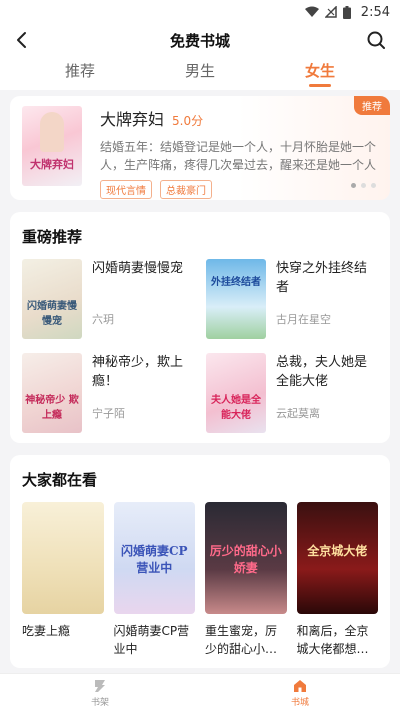 The height and width of the screenshot is (711, 400). What do you see at coordinates (99, 702) in the screenshot?
I see `nav-label: 书架` at bounding box center [99, 702].